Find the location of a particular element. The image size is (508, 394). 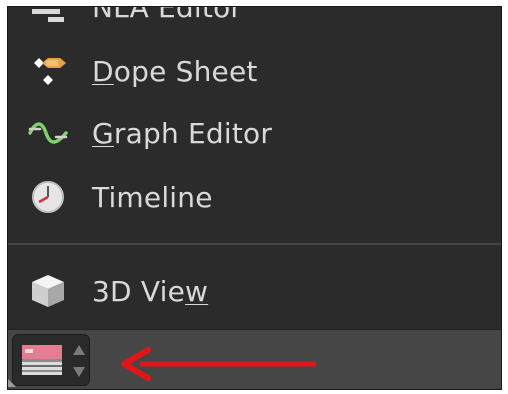

graph-editor-icon is located at coordinates (48, 133).